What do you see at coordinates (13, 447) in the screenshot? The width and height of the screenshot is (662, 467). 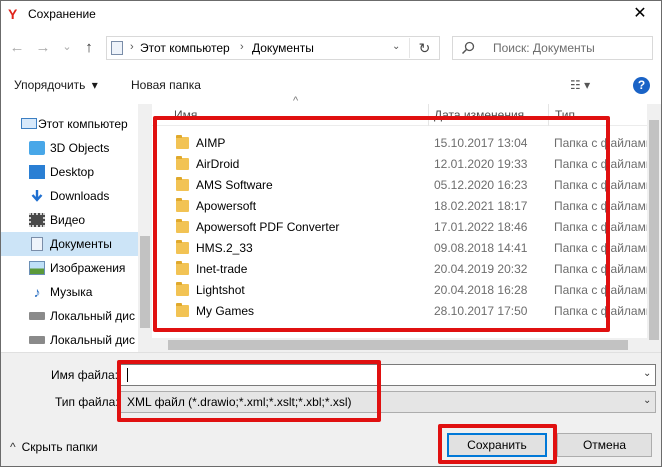 I see `collapse-chevron-icon: ^` at bounding box center [13, 447].